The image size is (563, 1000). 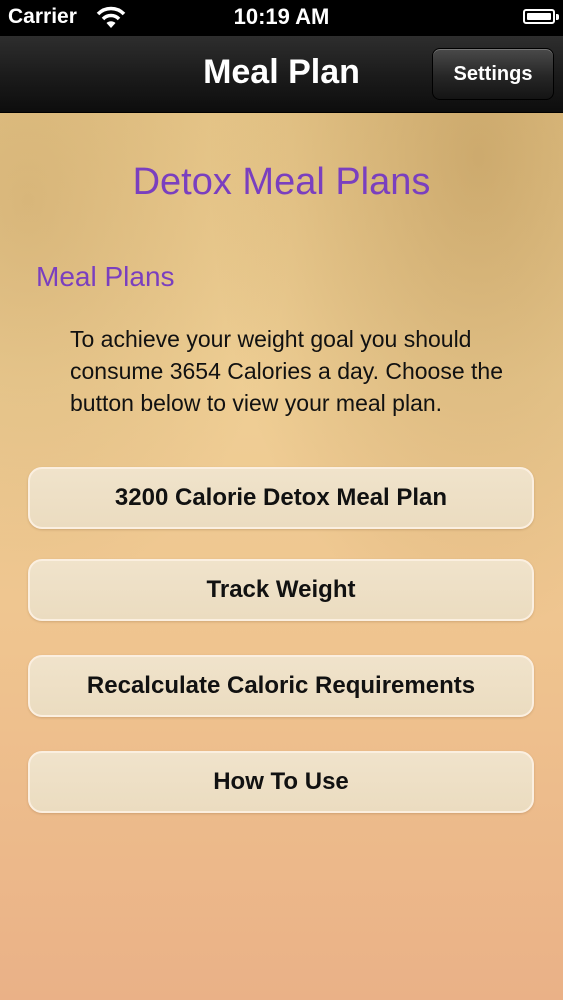 I want to click on settings-button: Settings, so click(x=493, y=74).